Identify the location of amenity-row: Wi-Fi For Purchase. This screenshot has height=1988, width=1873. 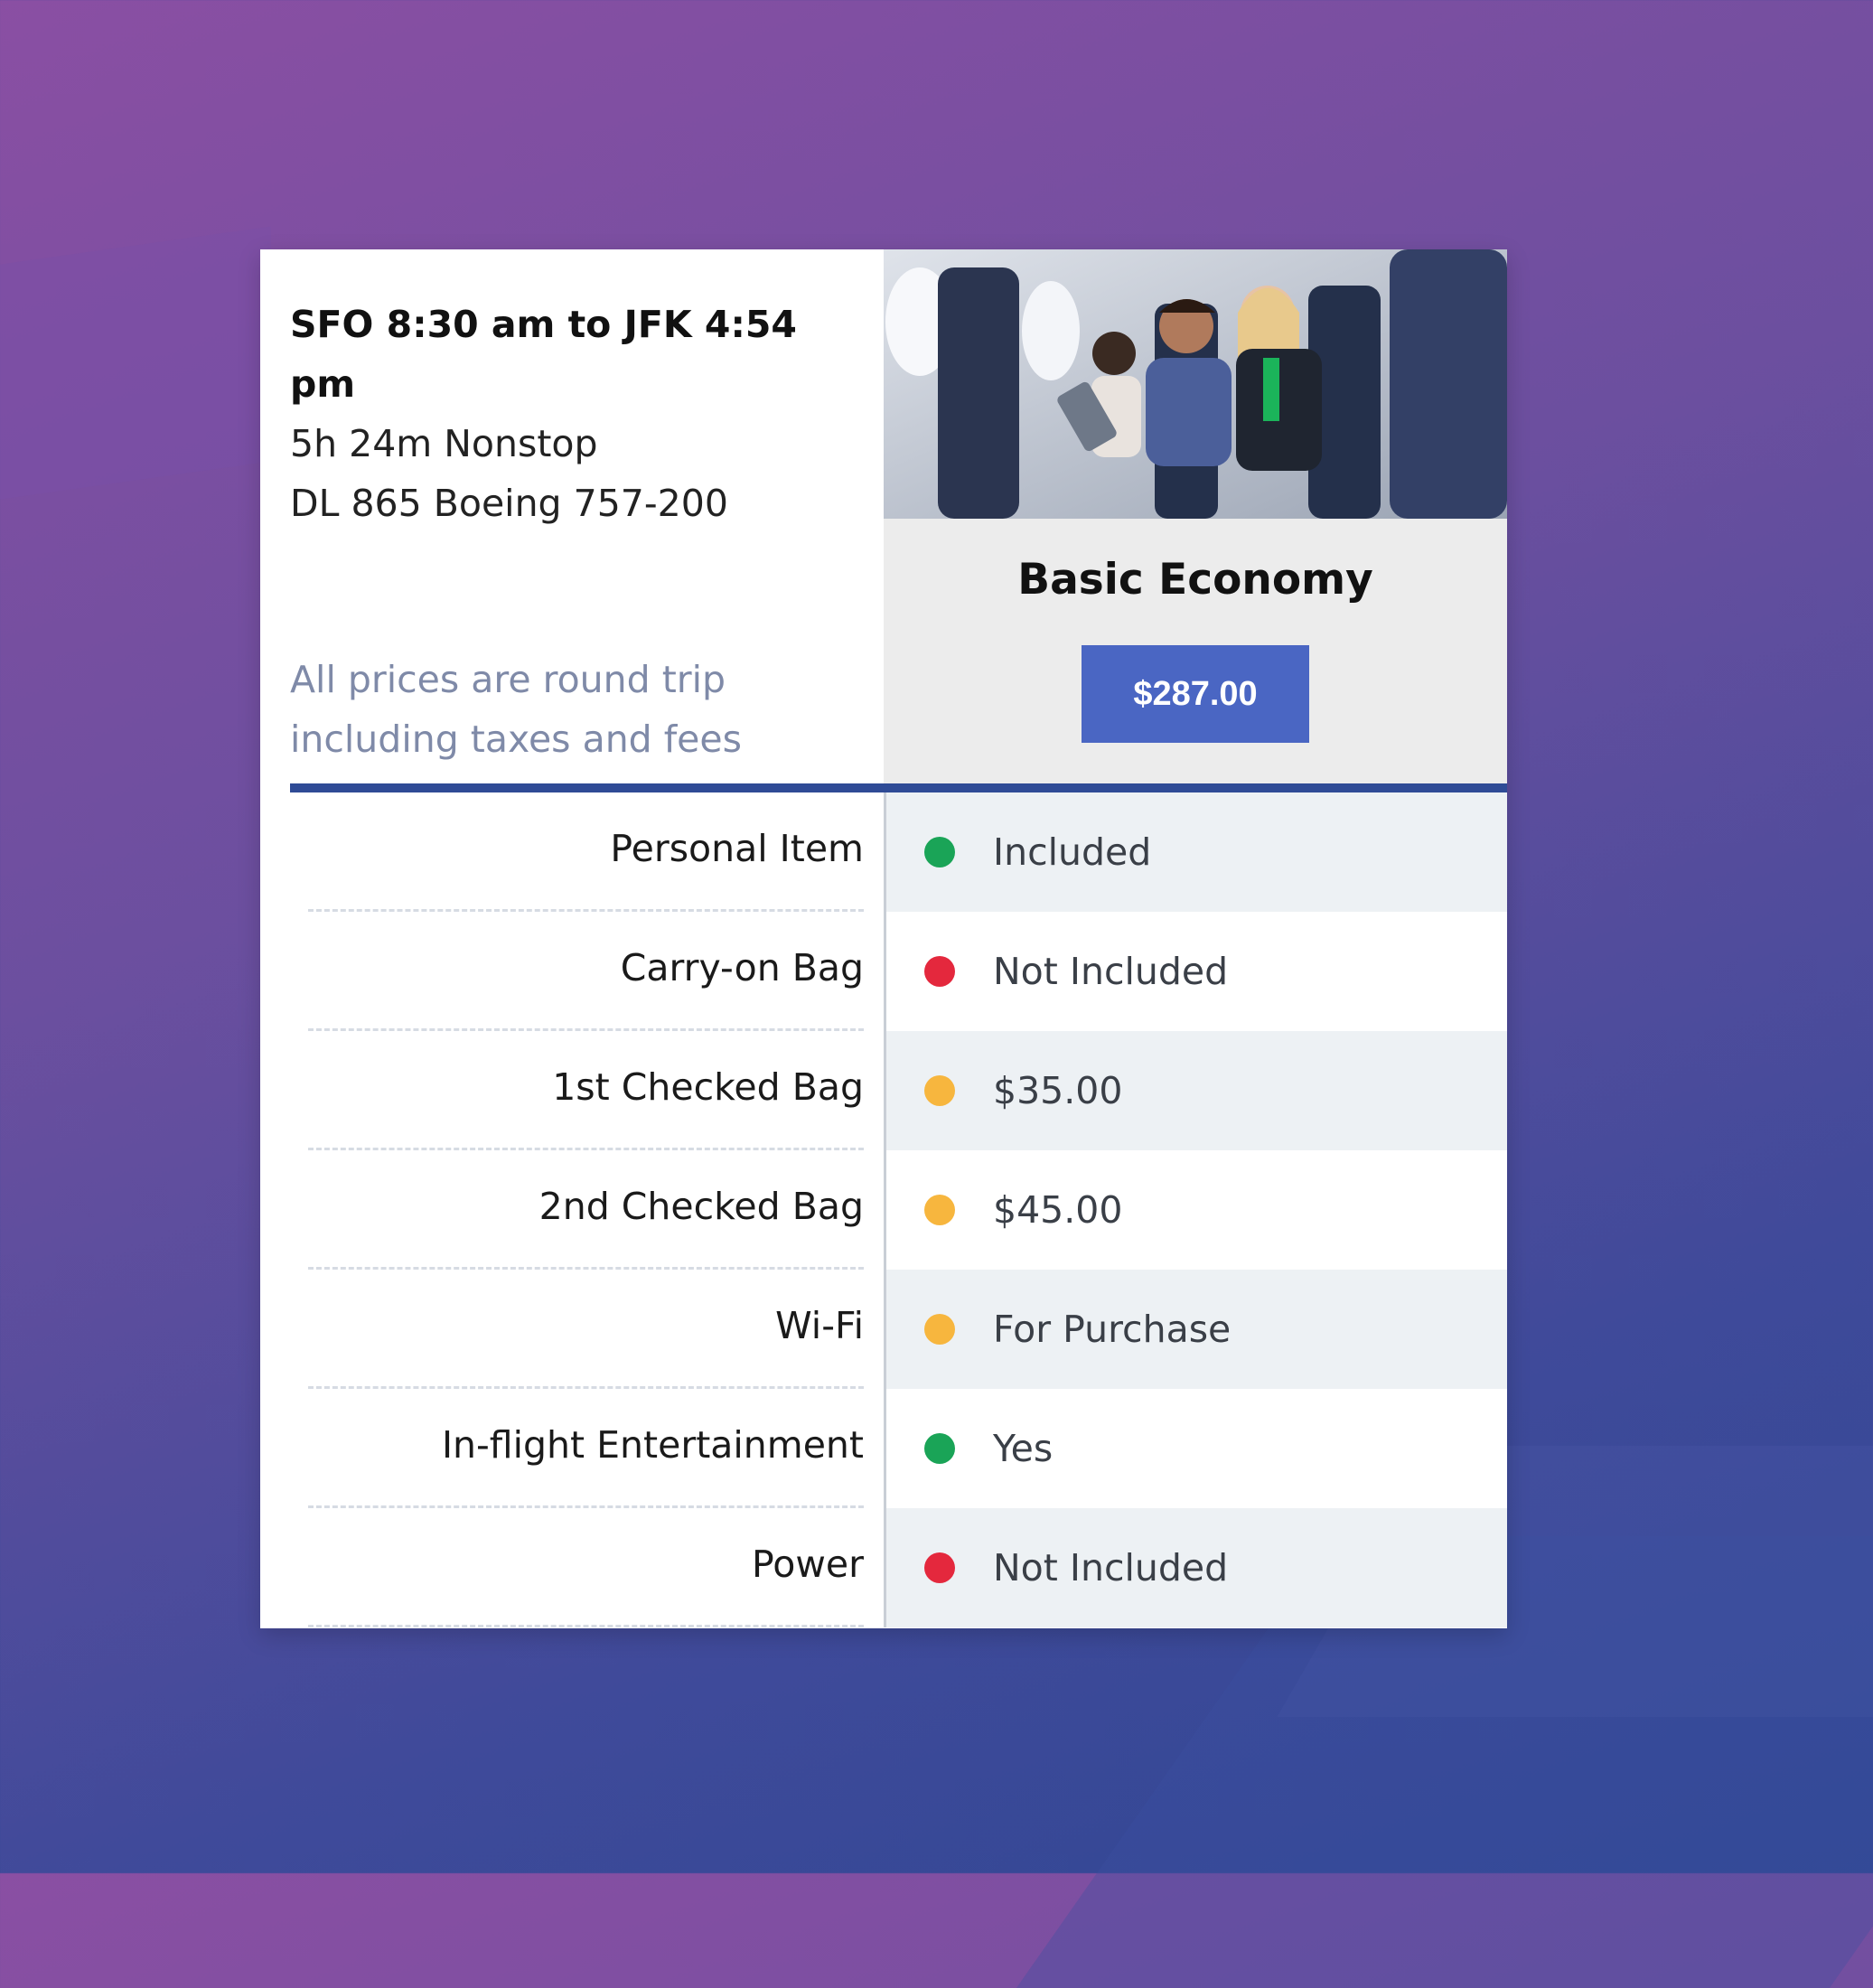
(883, 1329).